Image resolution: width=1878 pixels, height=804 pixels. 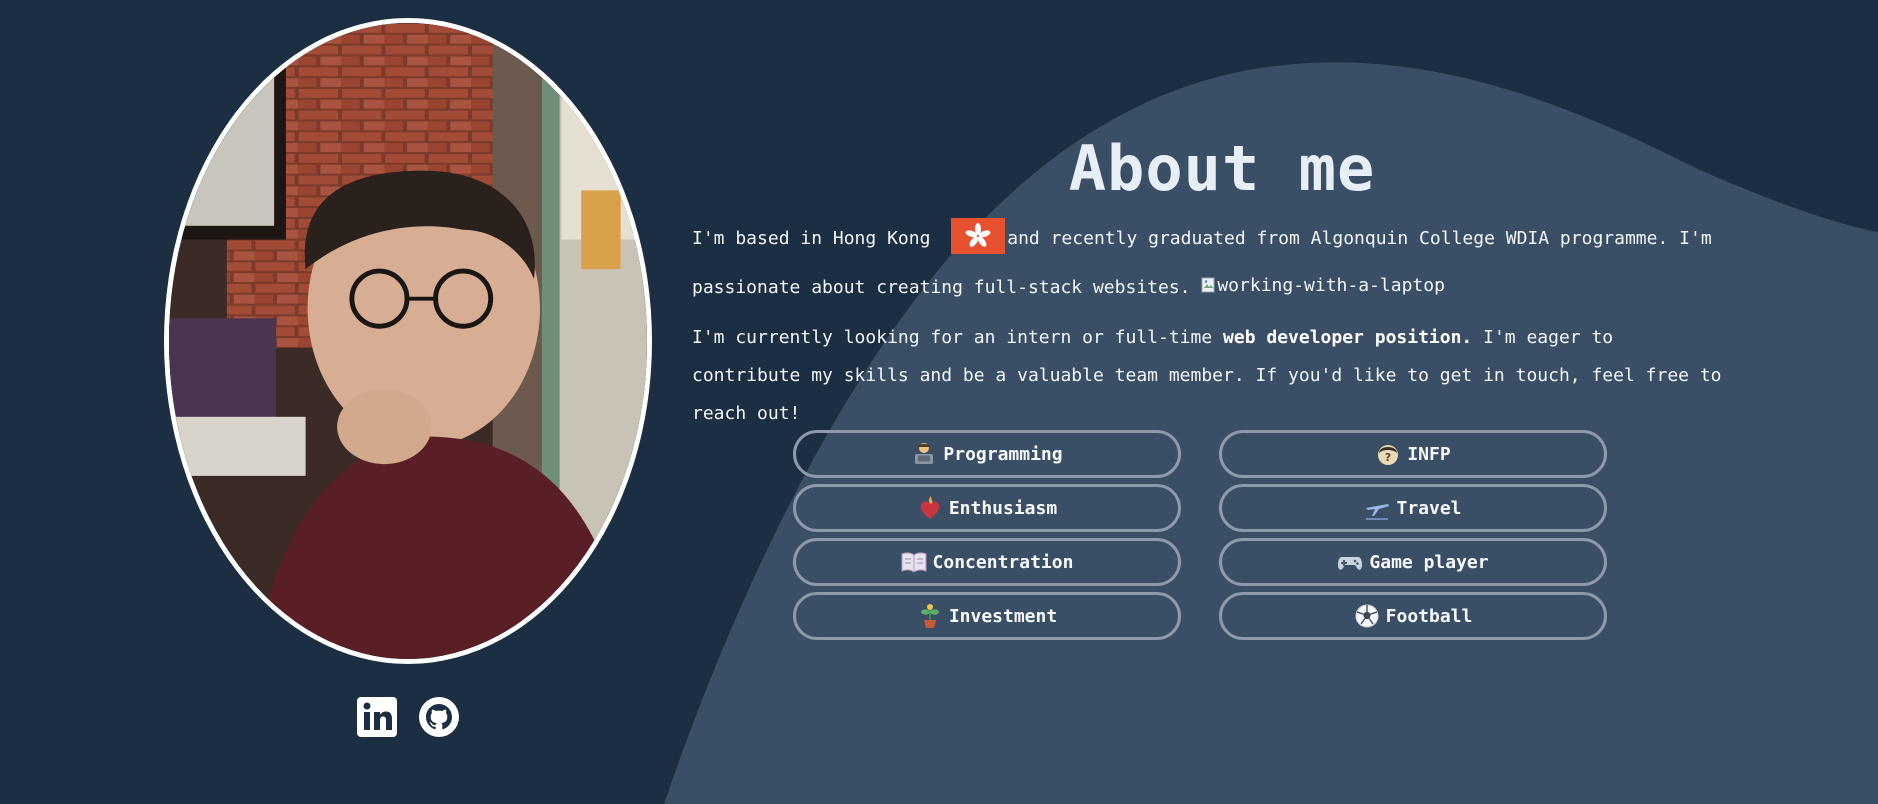 I want to click on github-icon, so click(x=439, y=717).